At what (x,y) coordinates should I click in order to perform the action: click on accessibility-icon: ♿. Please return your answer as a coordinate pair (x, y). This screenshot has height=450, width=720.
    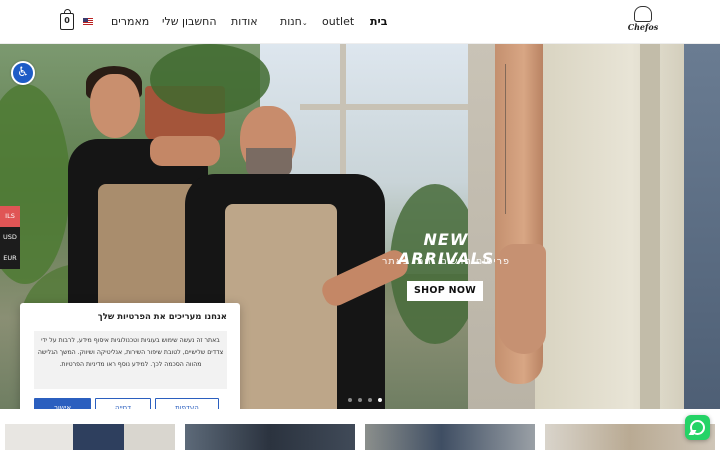
    Looking at the image, I should click on (23, 73).